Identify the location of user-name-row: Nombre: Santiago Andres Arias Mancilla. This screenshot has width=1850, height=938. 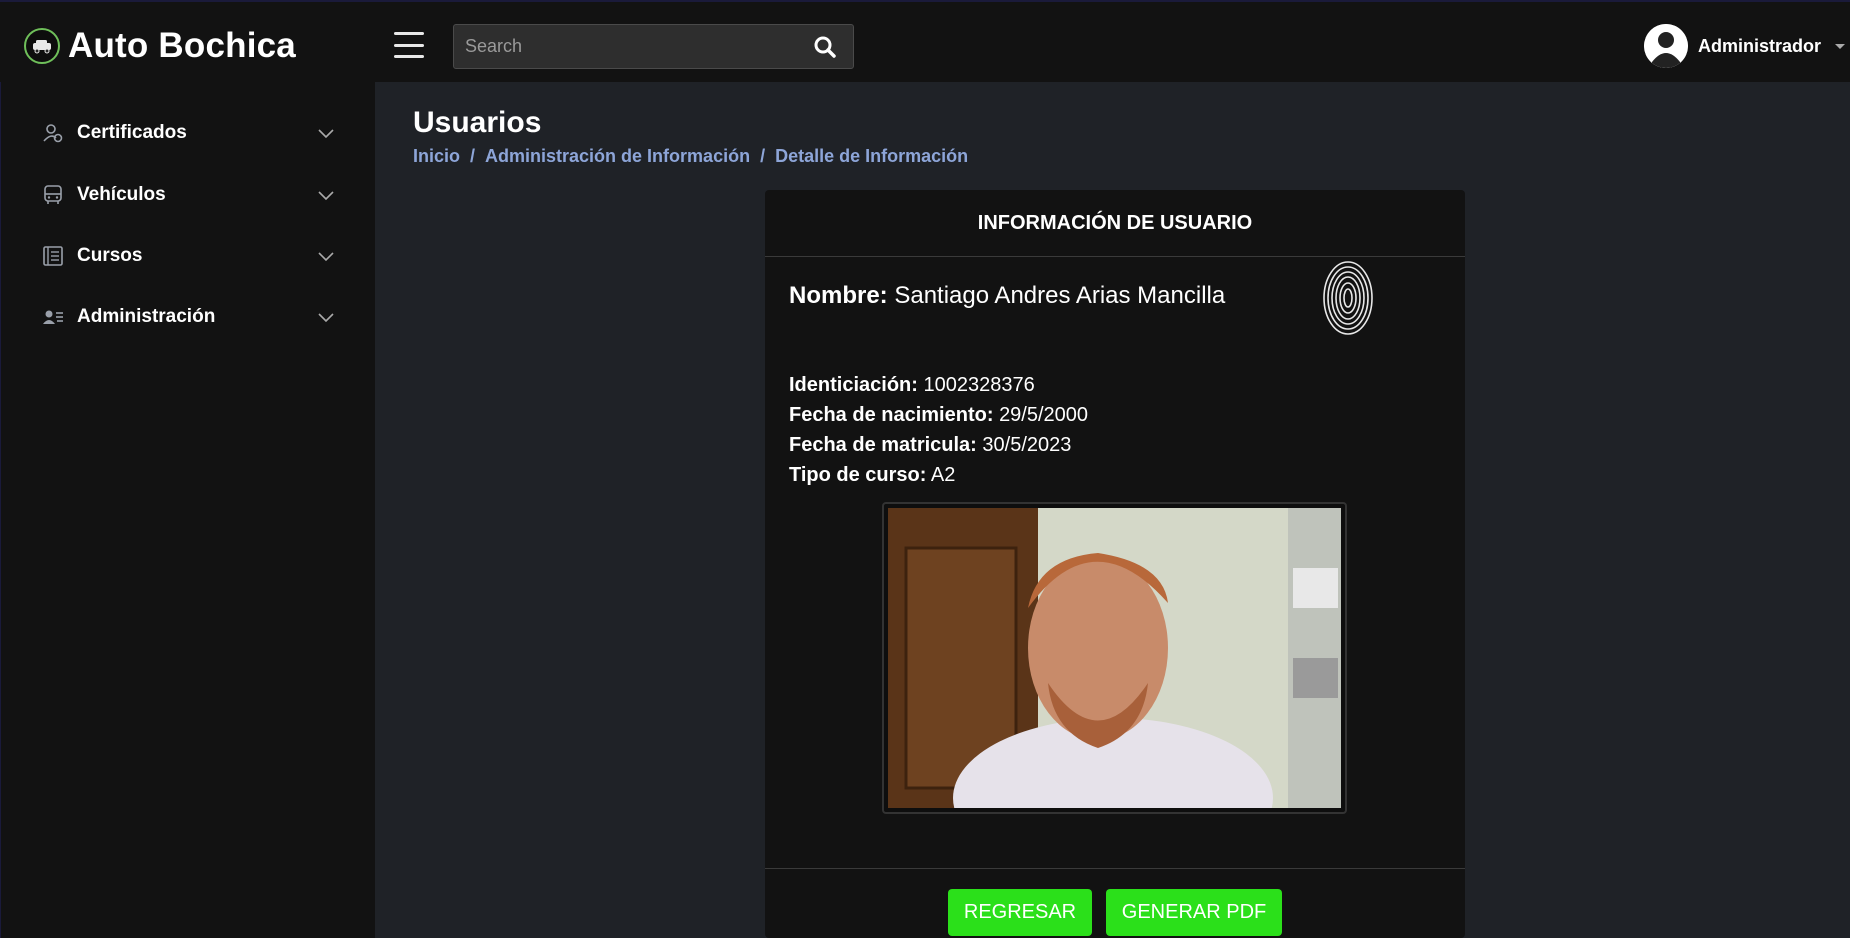
(1007, 296).